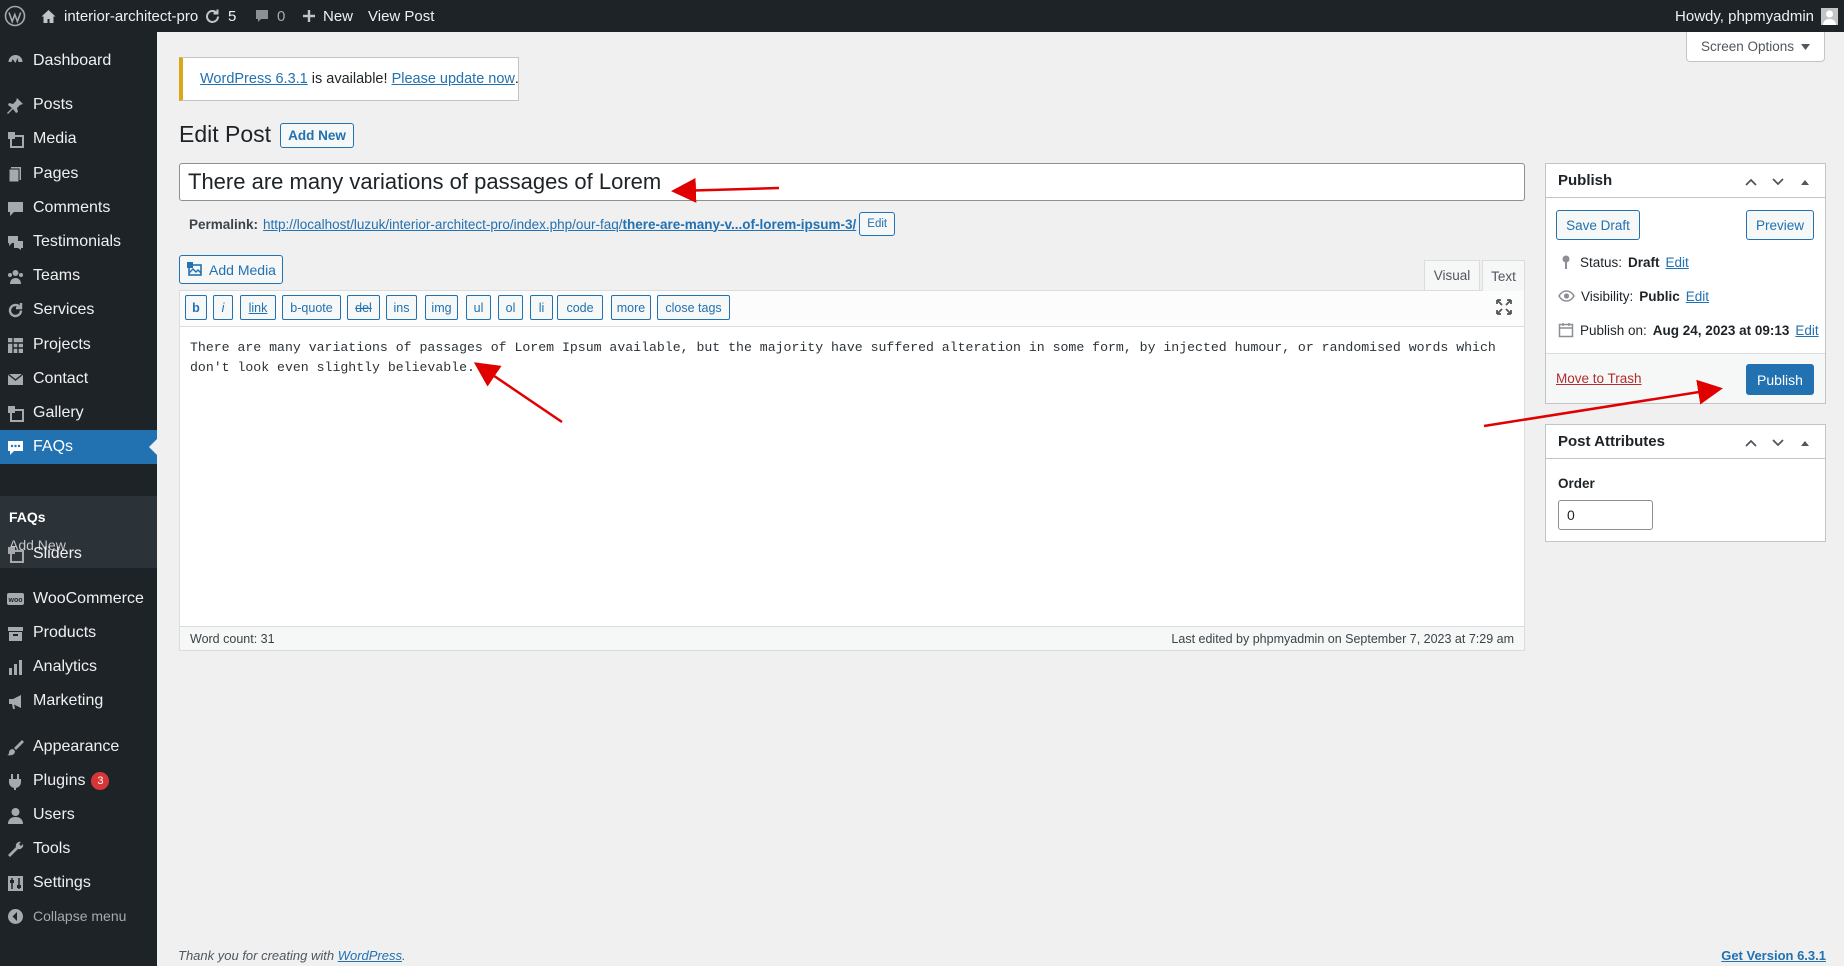 This screenshot has height=966, width=1844. What do you see at coordinates (1605, 515) in the screenshot?
I see `order-input: 0` at bounding box center [1605, 515].